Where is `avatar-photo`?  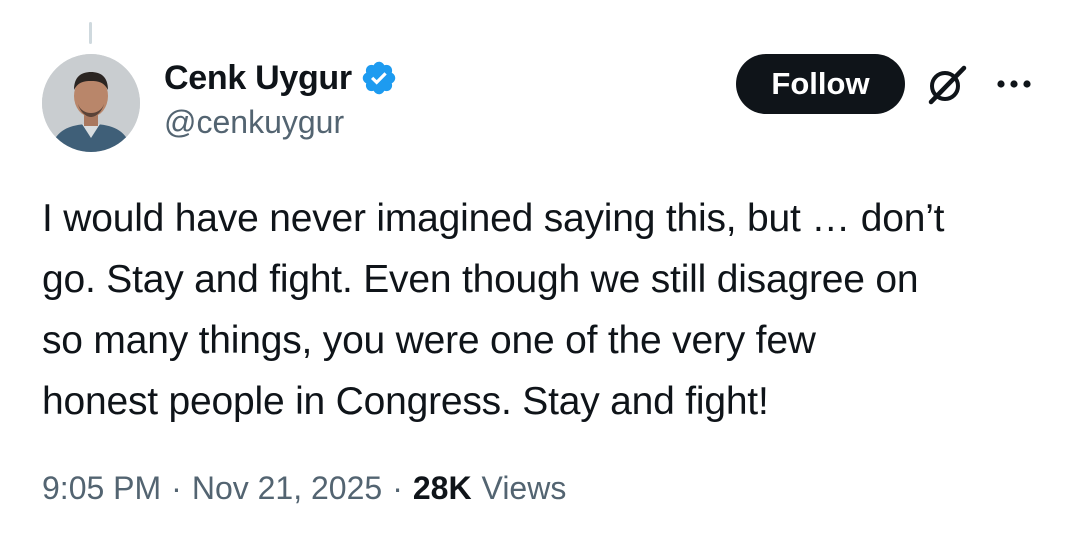 avatar-photo is located at coordinates (91, 103).